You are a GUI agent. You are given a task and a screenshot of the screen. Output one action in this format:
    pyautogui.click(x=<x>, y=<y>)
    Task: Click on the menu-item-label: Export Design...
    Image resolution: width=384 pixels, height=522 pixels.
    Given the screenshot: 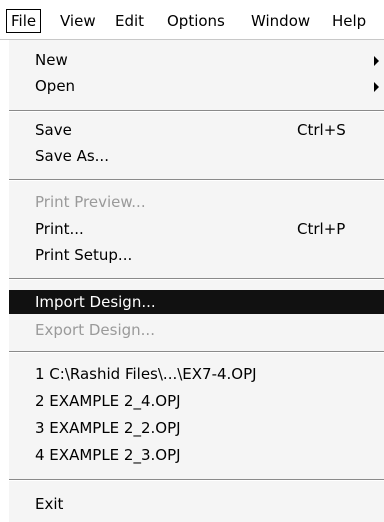 What is the action you would take?
    pyautogui.click(x=95, y=330)
    